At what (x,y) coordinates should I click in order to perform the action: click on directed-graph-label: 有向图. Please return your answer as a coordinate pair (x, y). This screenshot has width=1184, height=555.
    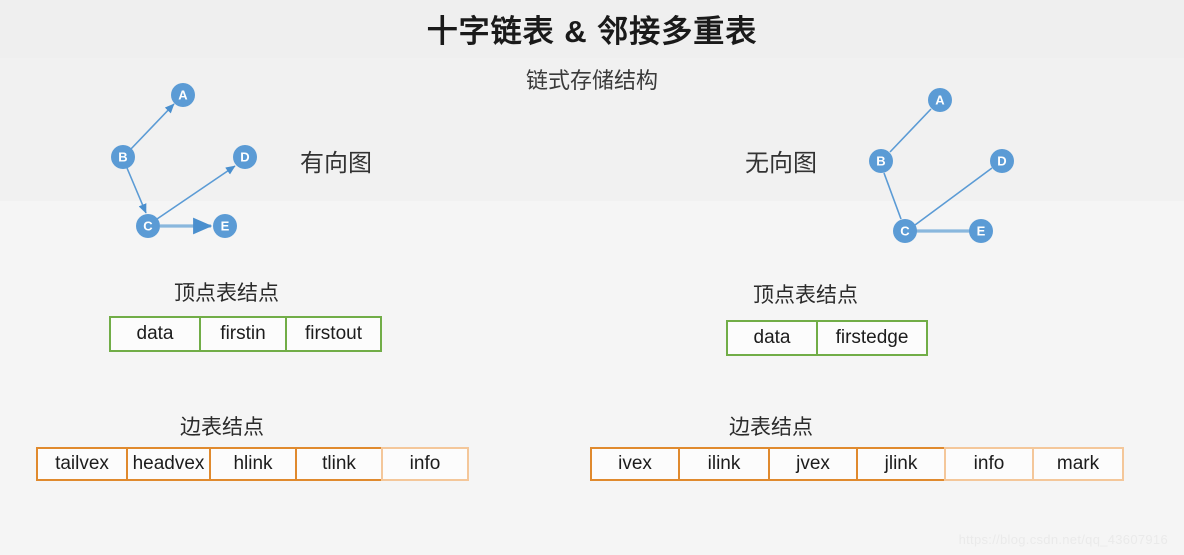
    Looking at the image, I should click on (336, 163).